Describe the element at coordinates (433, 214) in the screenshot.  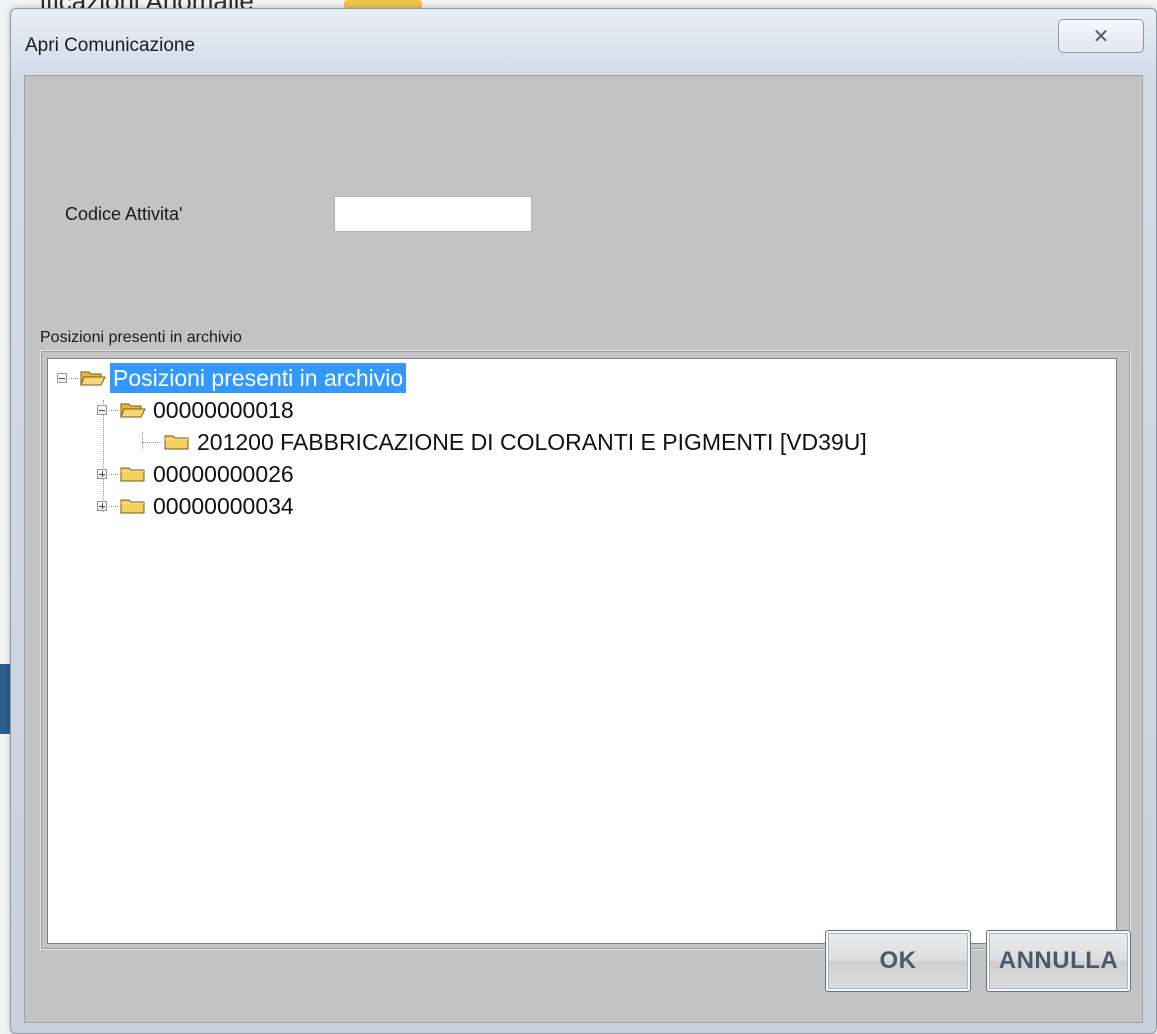
I see `activity-code-input` at that location.